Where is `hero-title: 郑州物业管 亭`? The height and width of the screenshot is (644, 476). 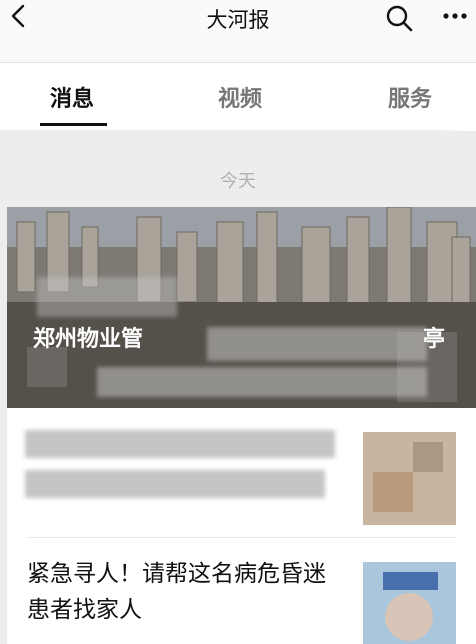
hero-title: 郑州物业管 亭 is located at coordinates (253, 363).